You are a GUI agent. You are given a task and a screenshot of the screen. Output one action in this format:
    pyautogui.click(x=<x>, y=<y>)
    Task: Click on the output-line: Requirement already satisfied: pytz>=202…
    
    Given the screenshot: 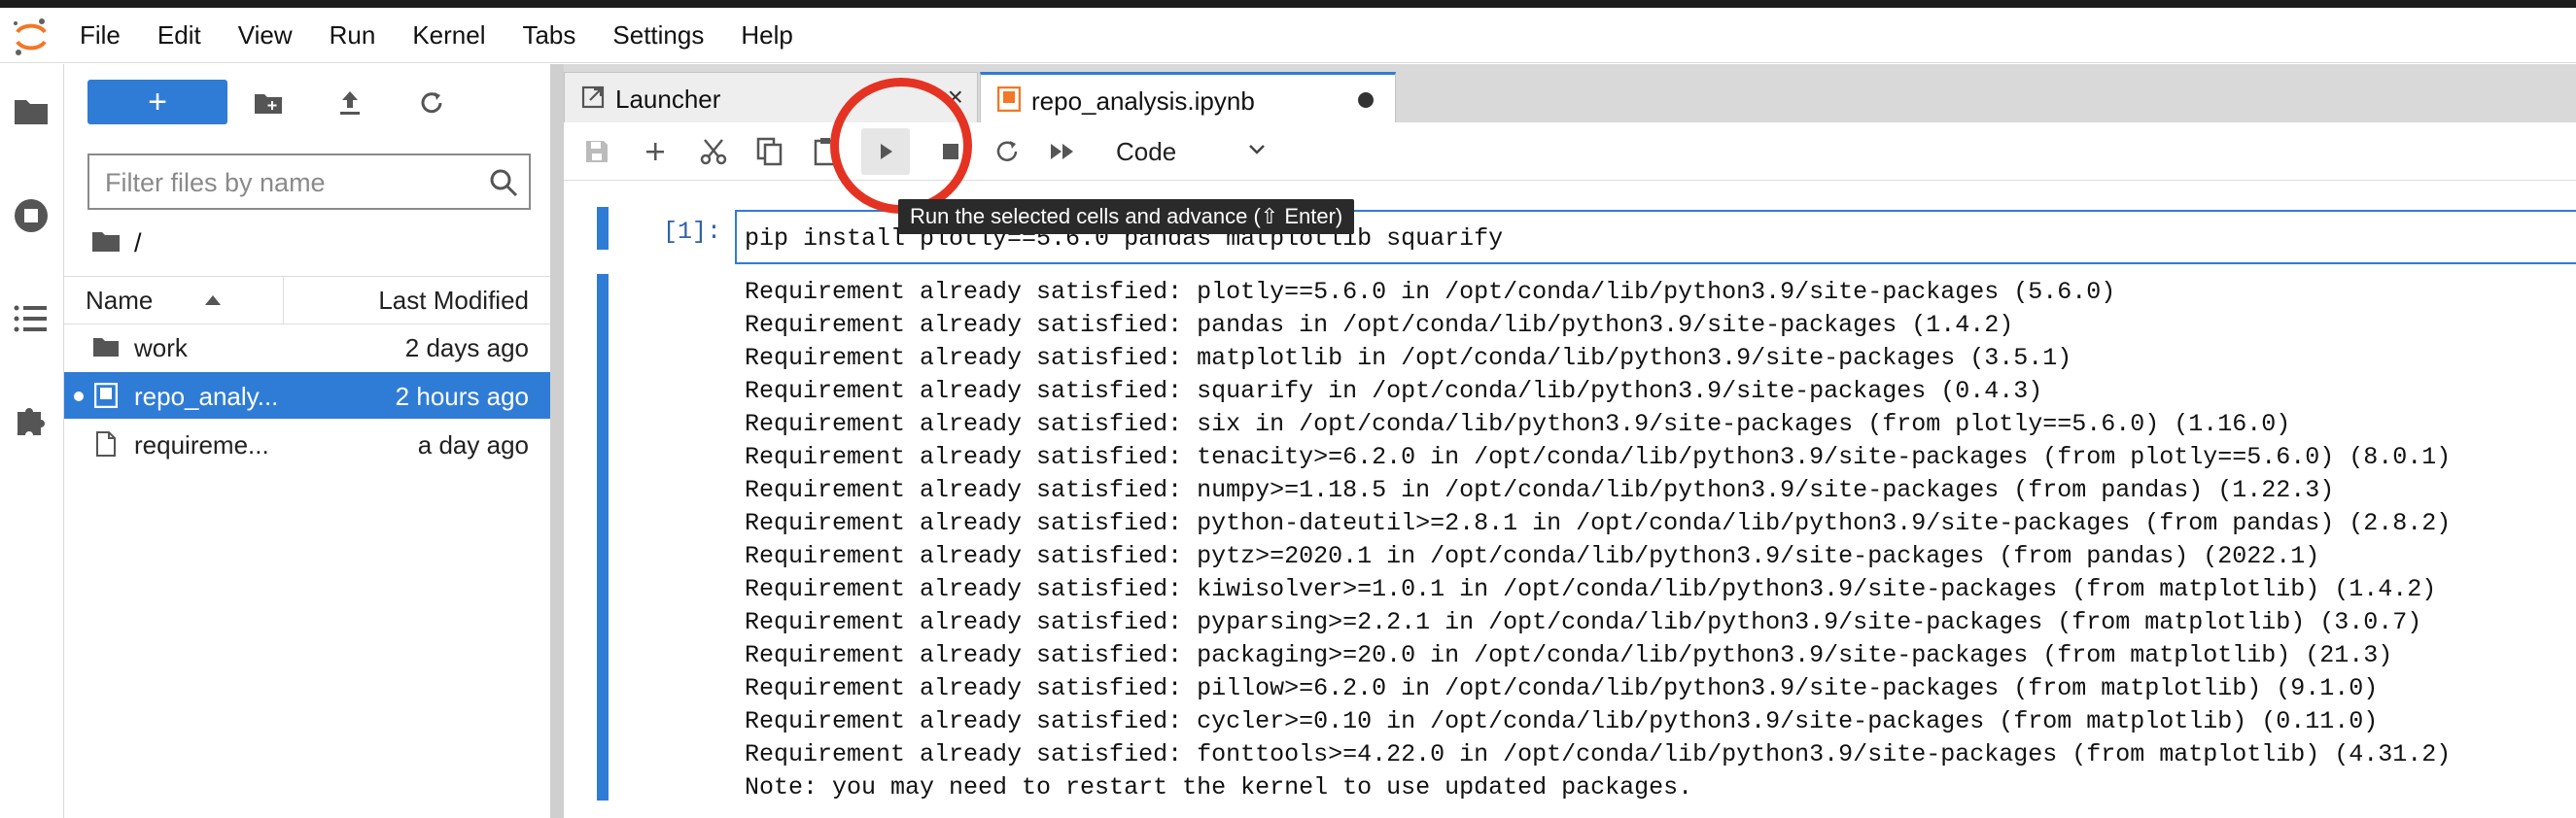 What is the action you would take?
    pyautogui.click(x=1532, y=556)
    